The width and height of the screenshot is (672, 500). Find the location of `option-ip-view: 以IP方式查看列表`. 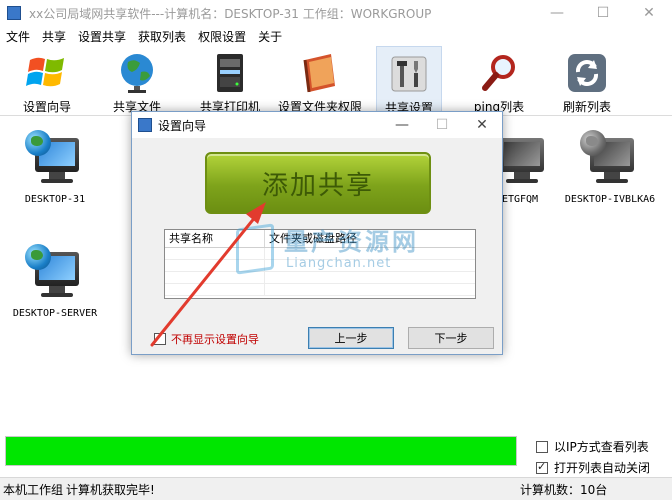

option-ip-view: 以IP方式查看列表 is located at coordinates (592, 446).